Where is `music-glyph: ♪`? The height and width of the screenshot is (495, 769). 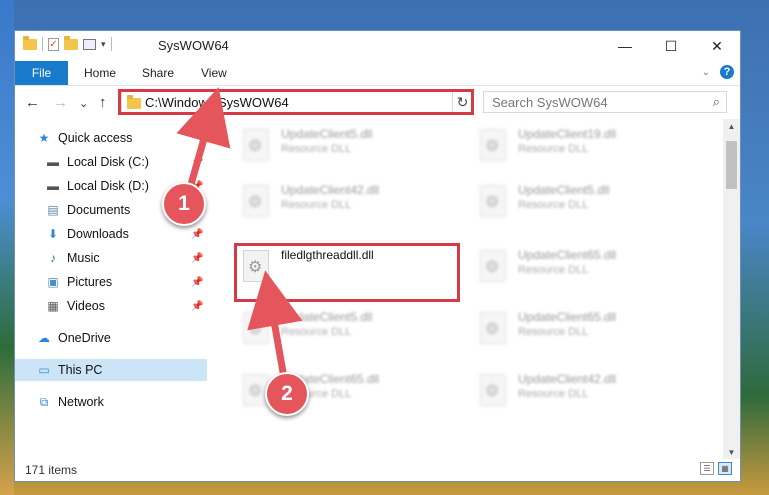 music-glyph: ♪ is located at coordinates (53, 258).